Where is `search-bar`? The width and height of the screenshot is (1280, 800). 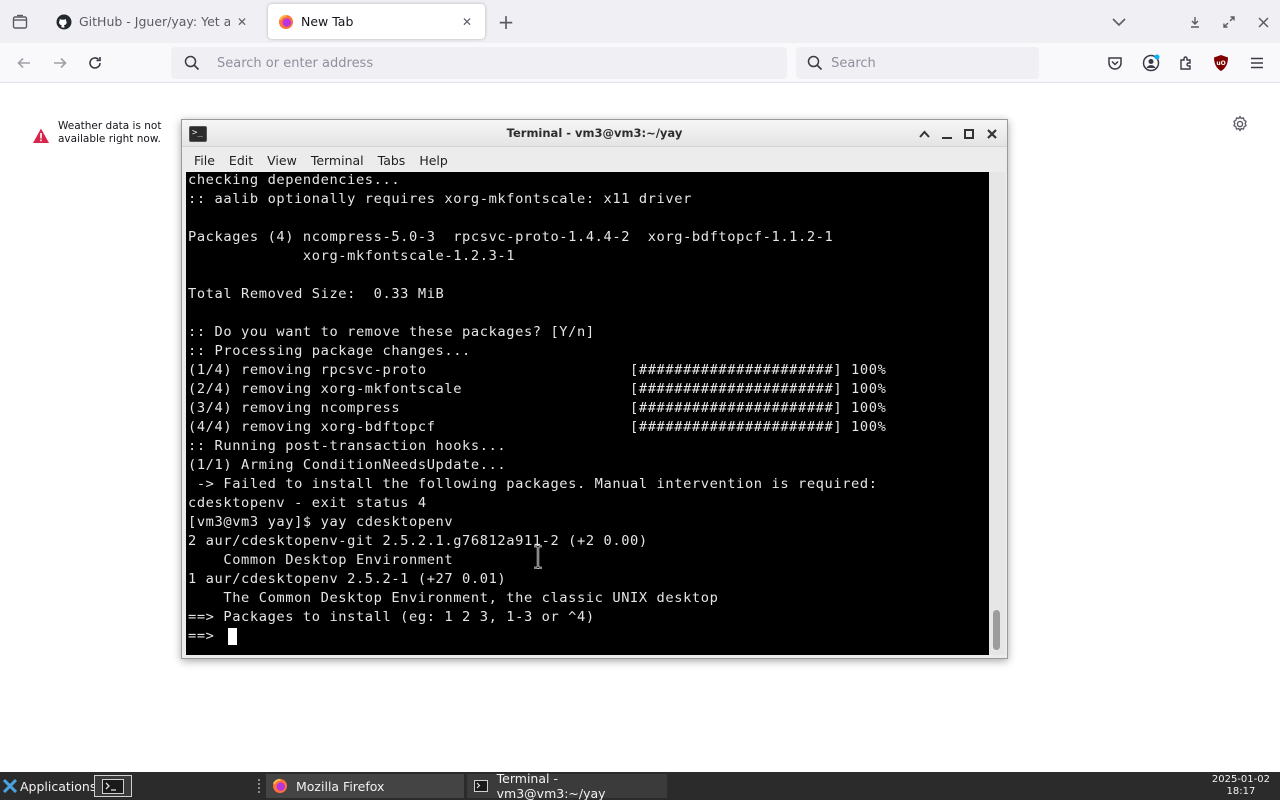 search-bar is located at coordinates (917, 63).